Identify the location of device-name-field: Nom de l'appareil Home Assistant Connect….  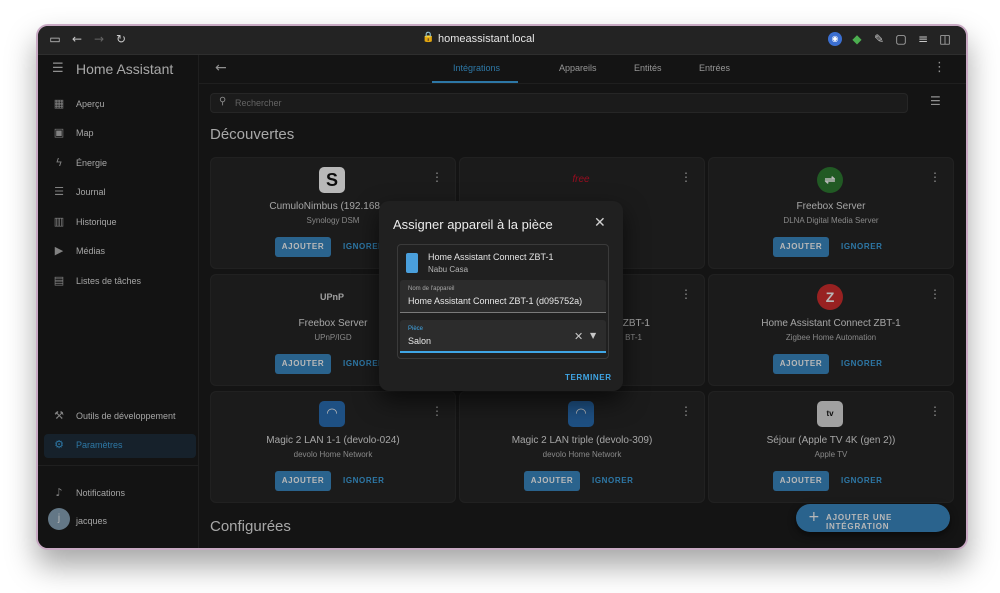
(503, 296).